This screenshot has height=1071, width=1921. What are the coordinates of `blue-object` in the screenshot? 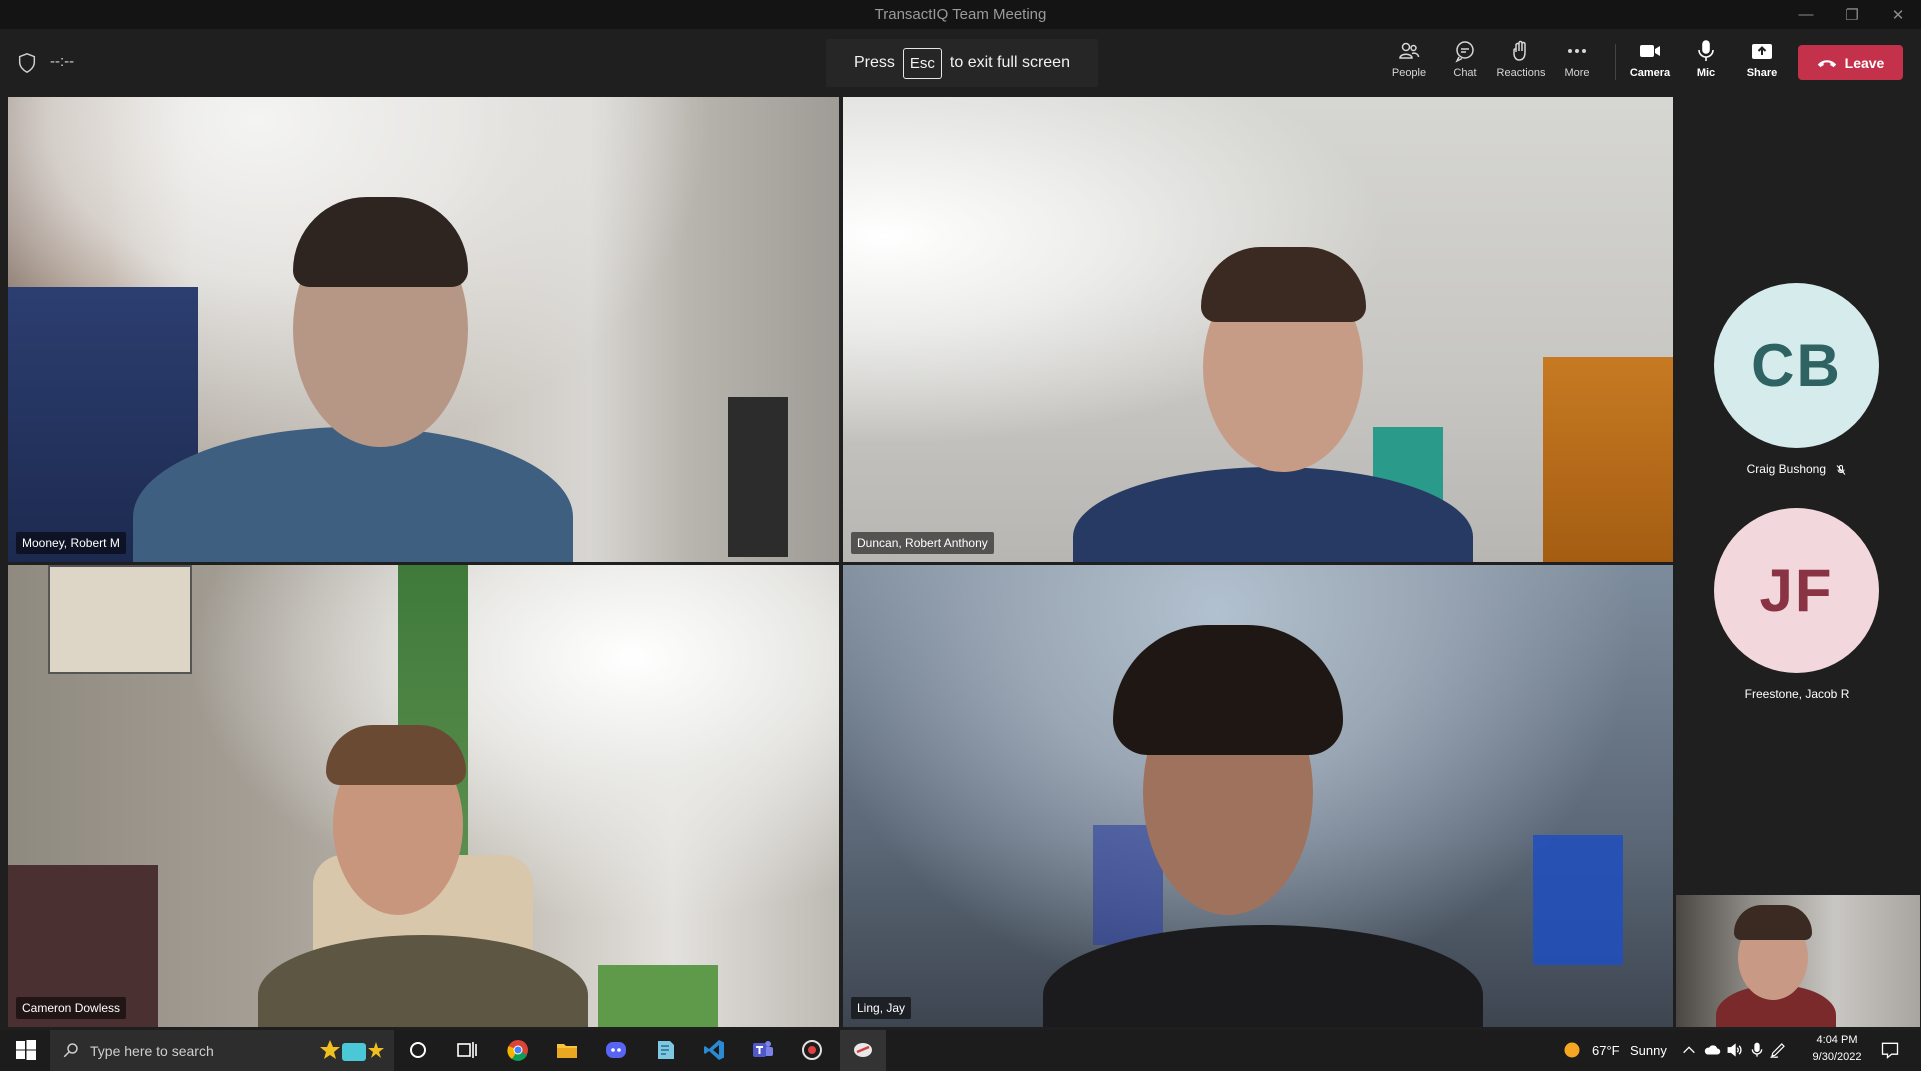 It's located at (1578, 900).